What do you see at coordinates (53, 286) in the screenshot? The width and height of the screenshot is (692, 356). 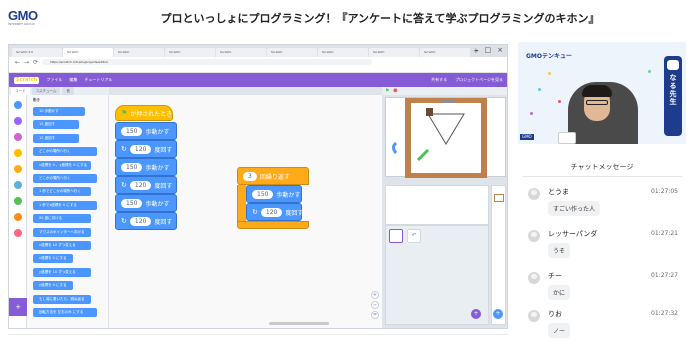 I see `palette-block: y座標を 0 にする` at bounding box center [53, 286].